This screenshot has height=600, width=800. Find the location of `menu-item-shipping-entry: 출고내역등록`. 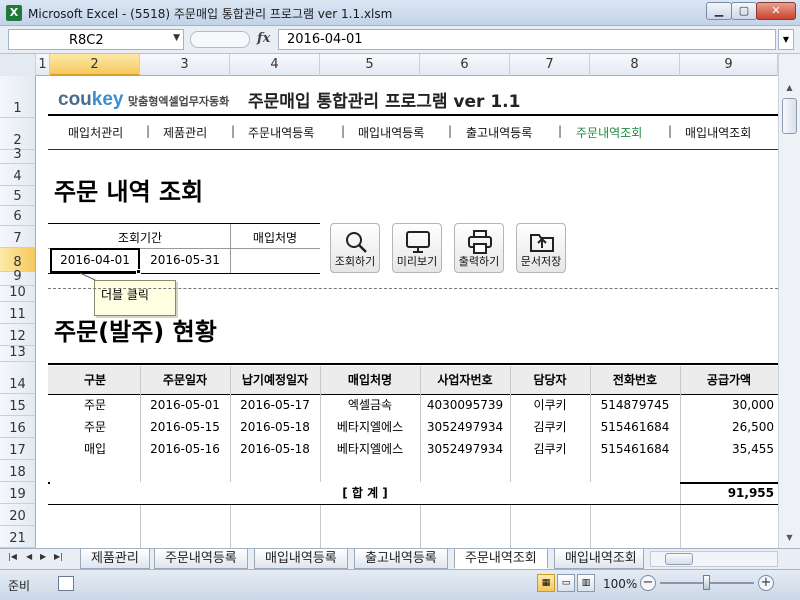

menu-item-shipping-entry: 출고내역등록 is located at coordinates (499, 132).